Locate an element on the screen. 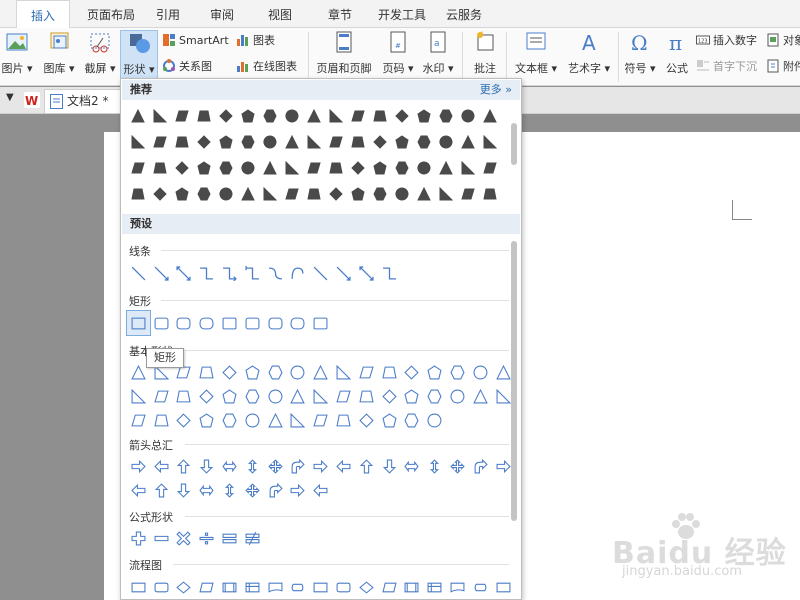 This screenshot has height=600, width=800. wordart-button: A 艺术字 ▾ is located at coordinates (589, 53).